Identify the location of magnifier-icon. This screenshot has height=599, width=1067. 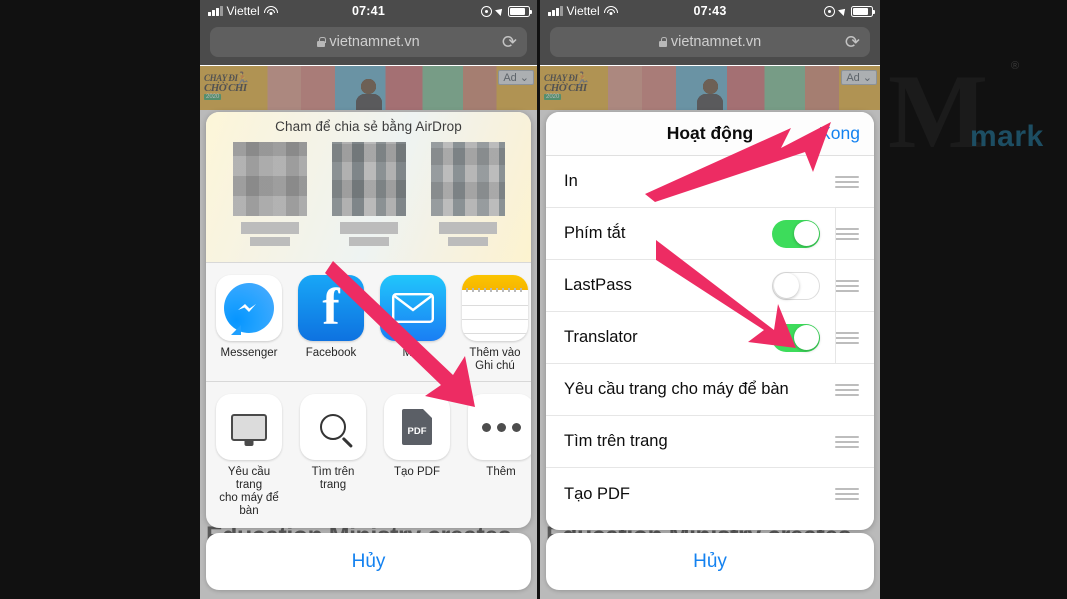
(333, 427).